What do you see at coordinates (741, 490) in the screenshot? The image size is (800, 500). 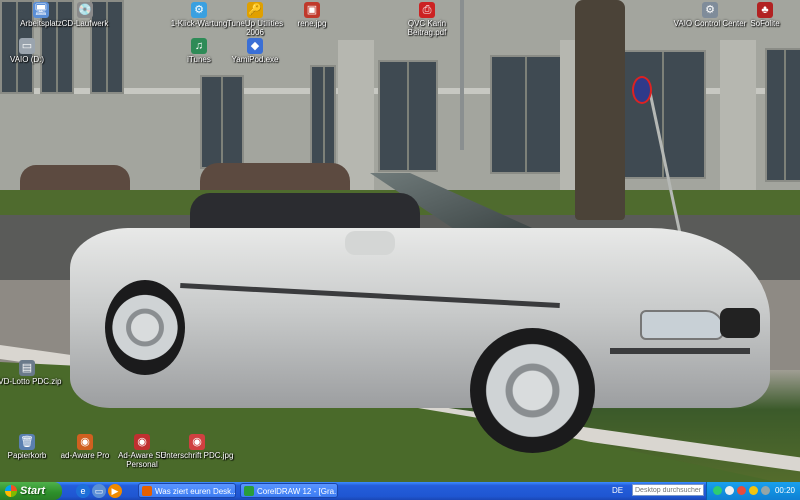 I see `security-tray-icon` at bounding box center [741, 490].